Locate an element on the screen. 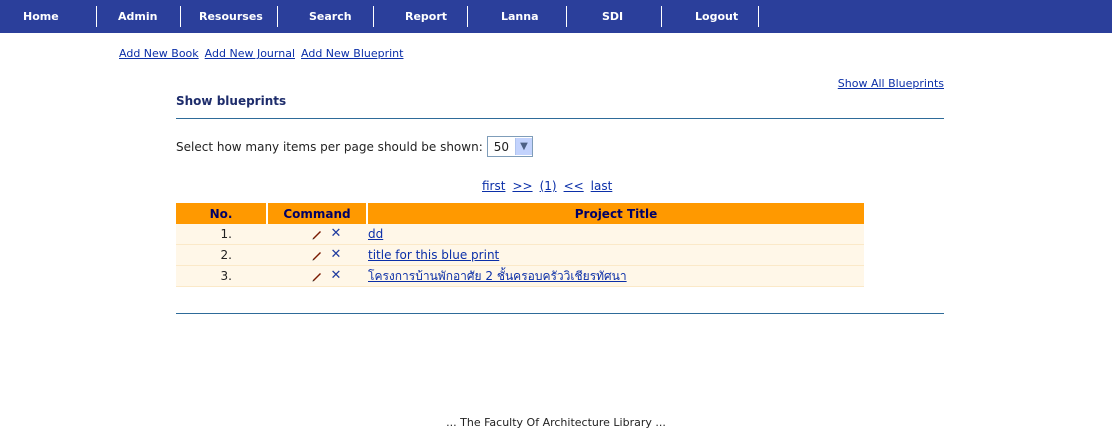  per-page-value: 50 is located at coordinates (501, 146).